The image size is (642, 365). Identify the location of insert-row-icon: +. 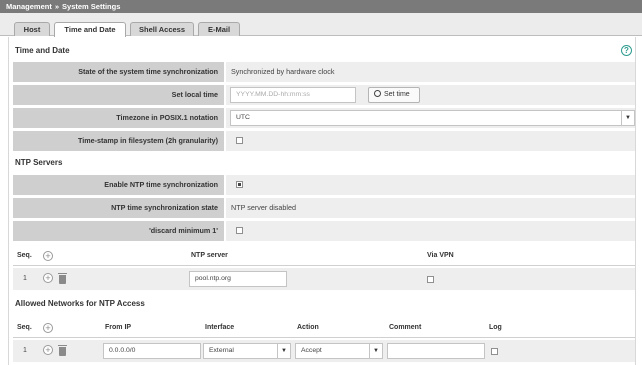
(48, 278).